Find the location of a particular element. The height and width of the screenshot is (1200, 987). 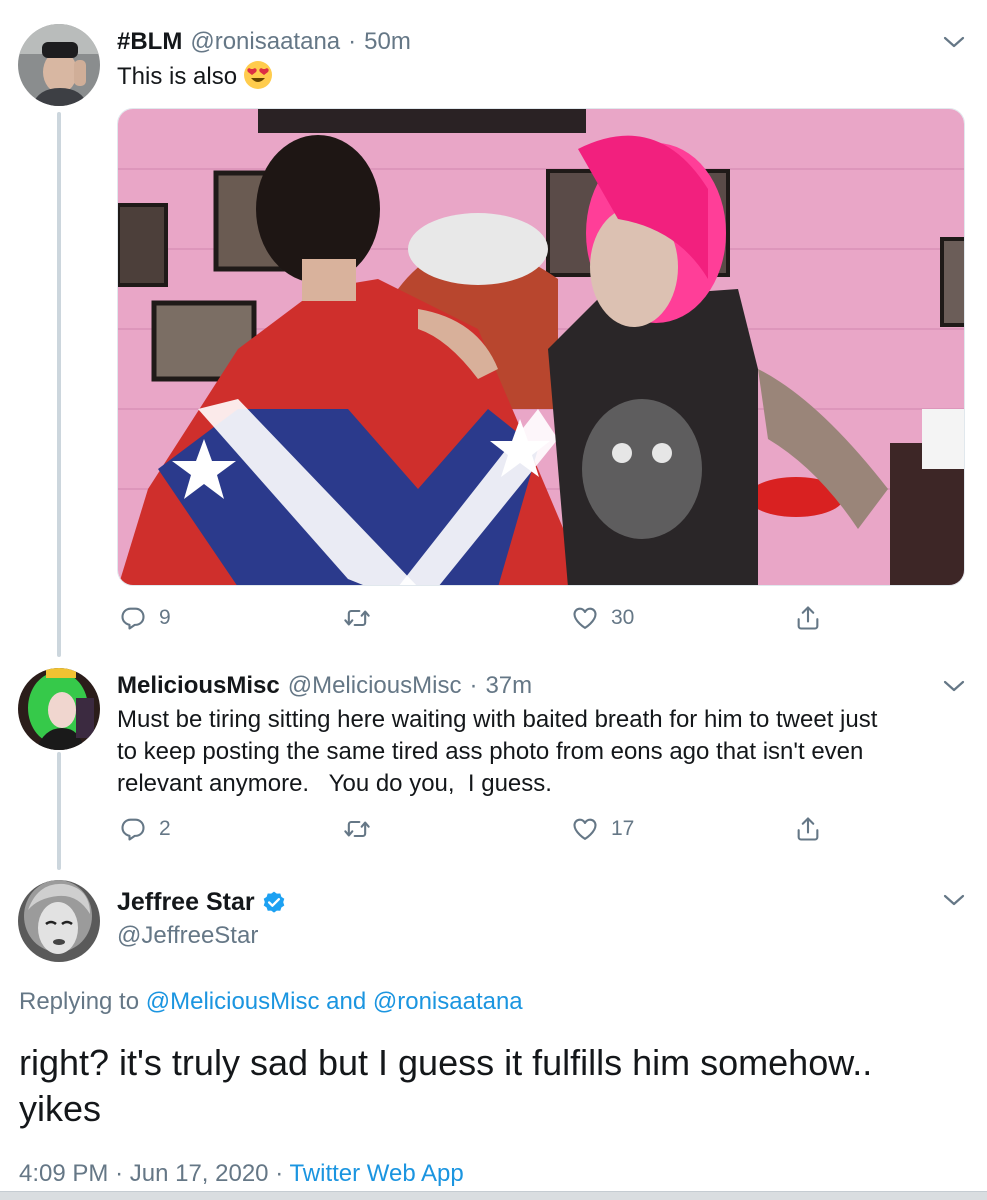

bottom-divider is located at coordinates (493, 1195).